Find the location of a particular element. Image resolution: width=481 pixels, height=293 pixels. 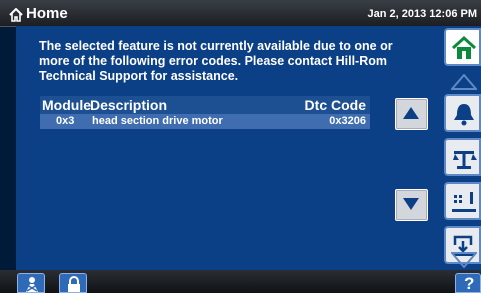

lock-icon is located at coordinates (74, 284).